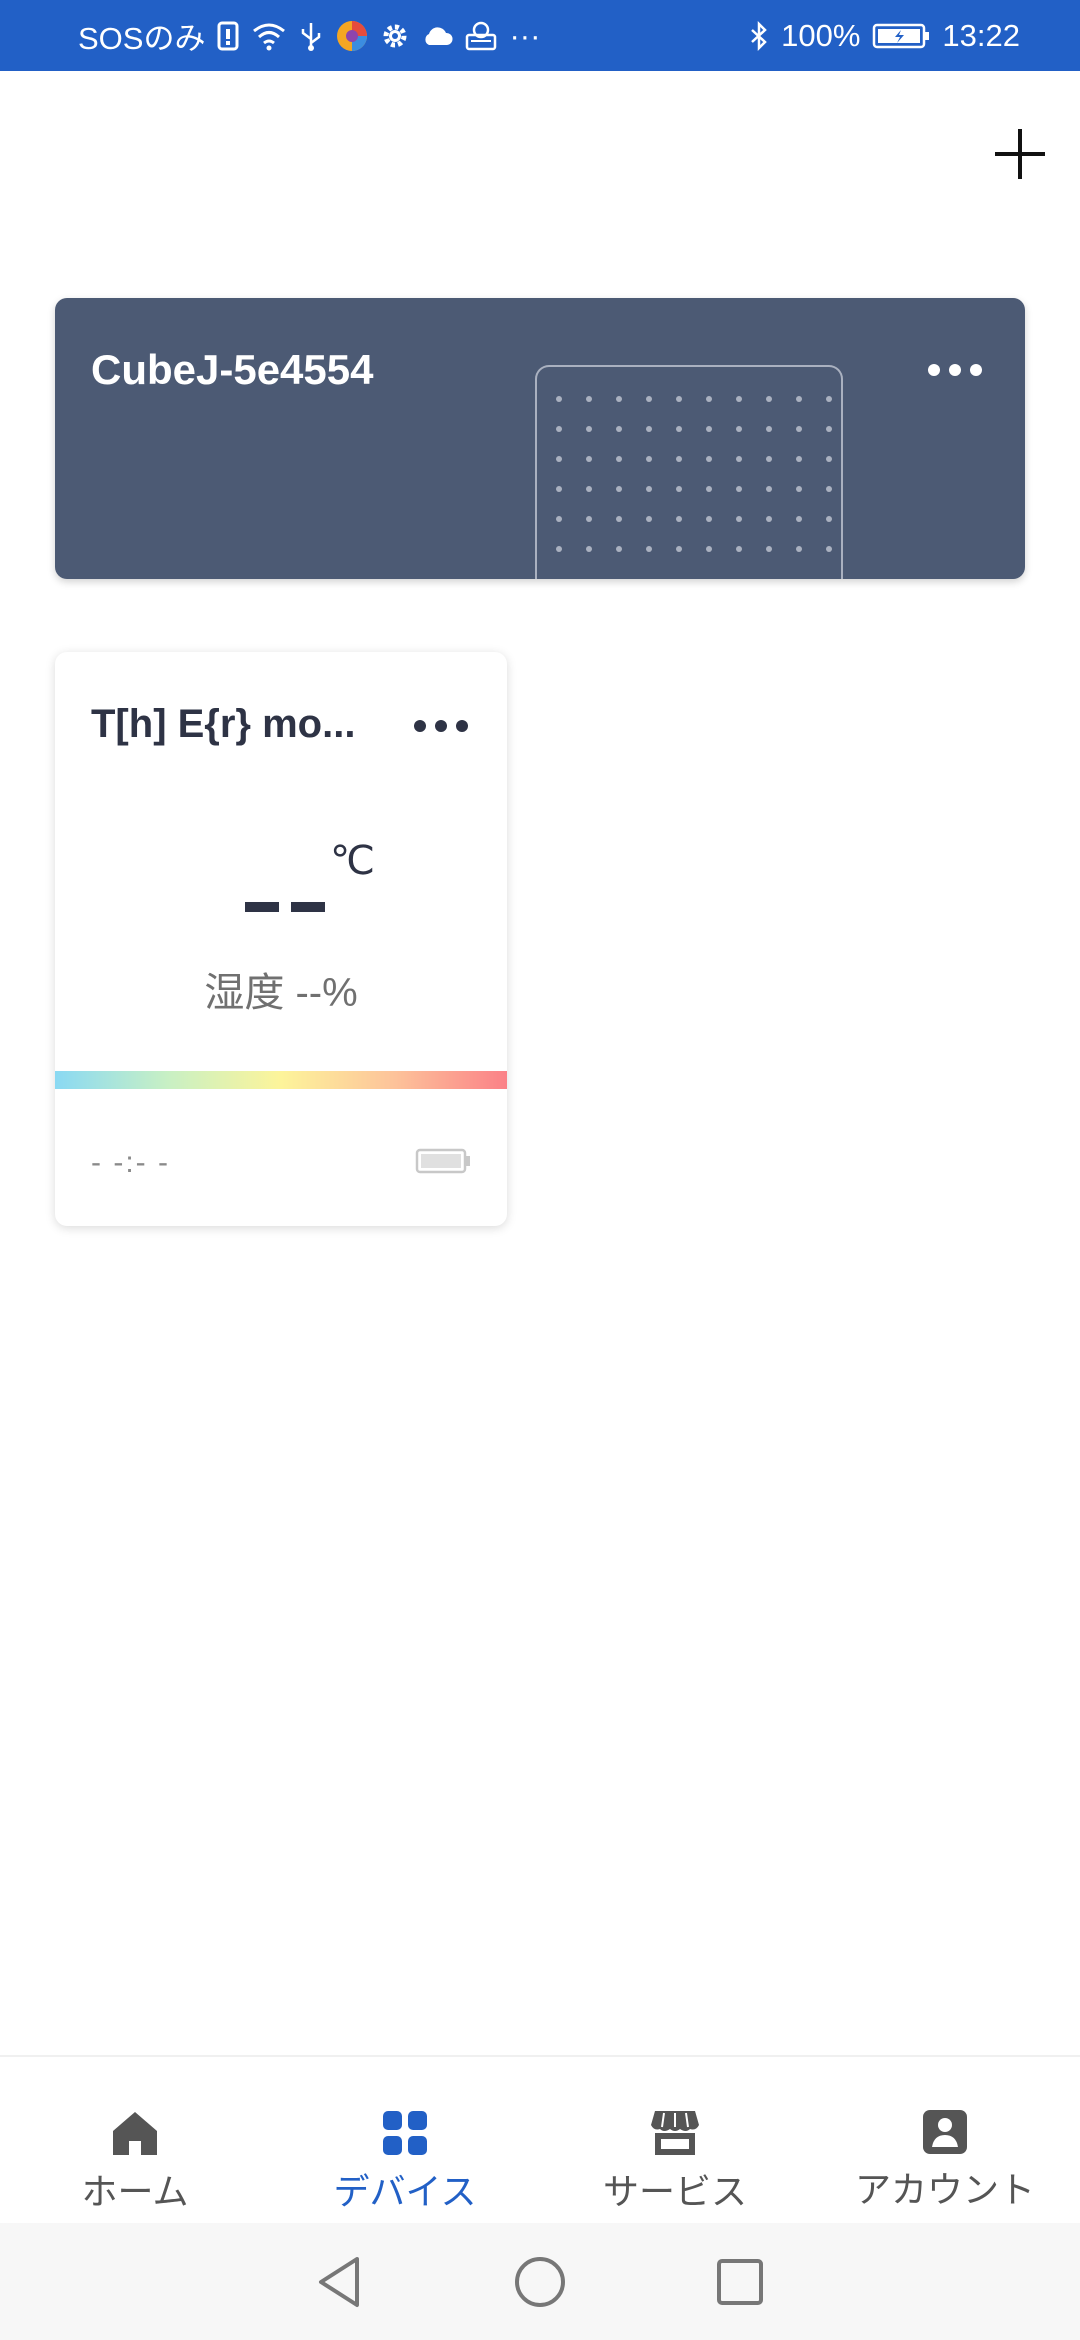 The height and width of the screenshot is (2340, 1080). Describe the element at coordinates (437, 36) in the screenshot. I see `cloud-icon` at that location.